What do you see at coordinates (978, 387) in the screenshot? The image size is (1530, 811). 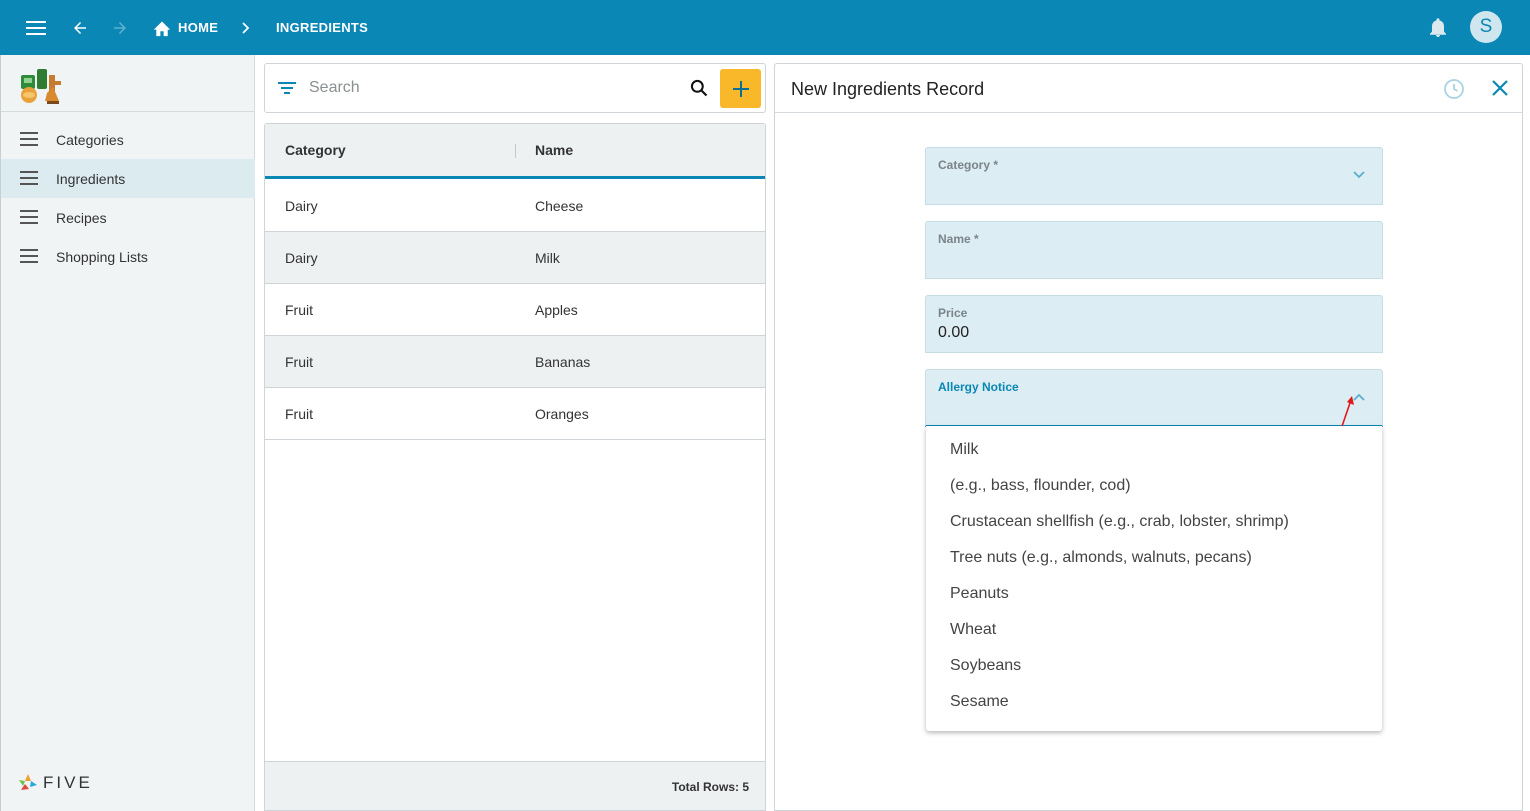 I see `allergy-notice-label: Allergy Notice` at bounding box center [978, 387].